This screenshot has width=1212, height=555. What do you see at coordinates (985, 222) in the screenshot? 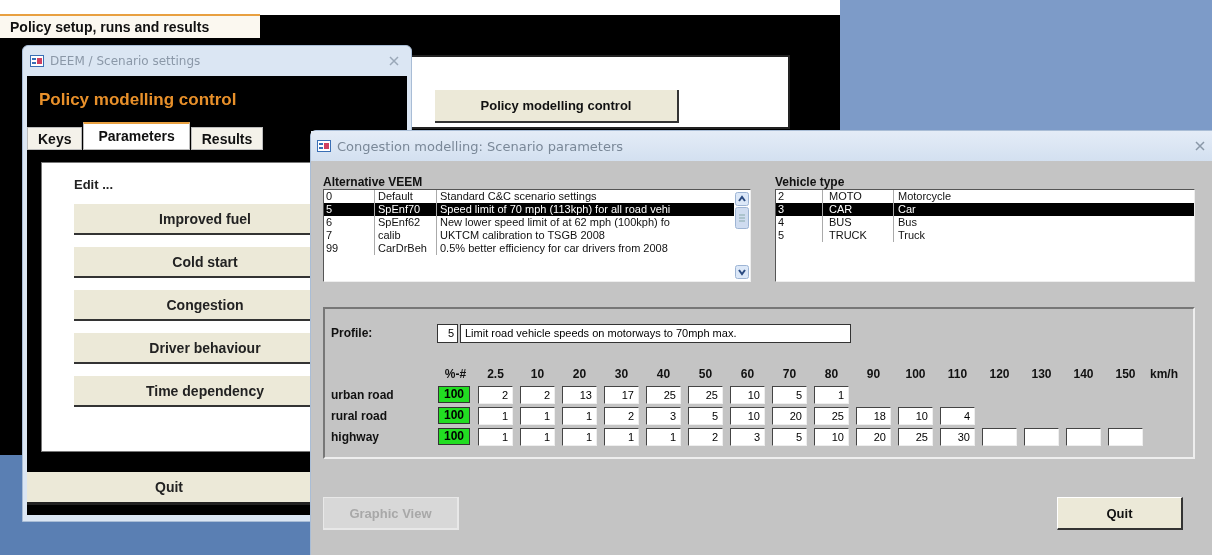
I see `list-row: 4 BUS Bus` at bounding box center [985, 222].